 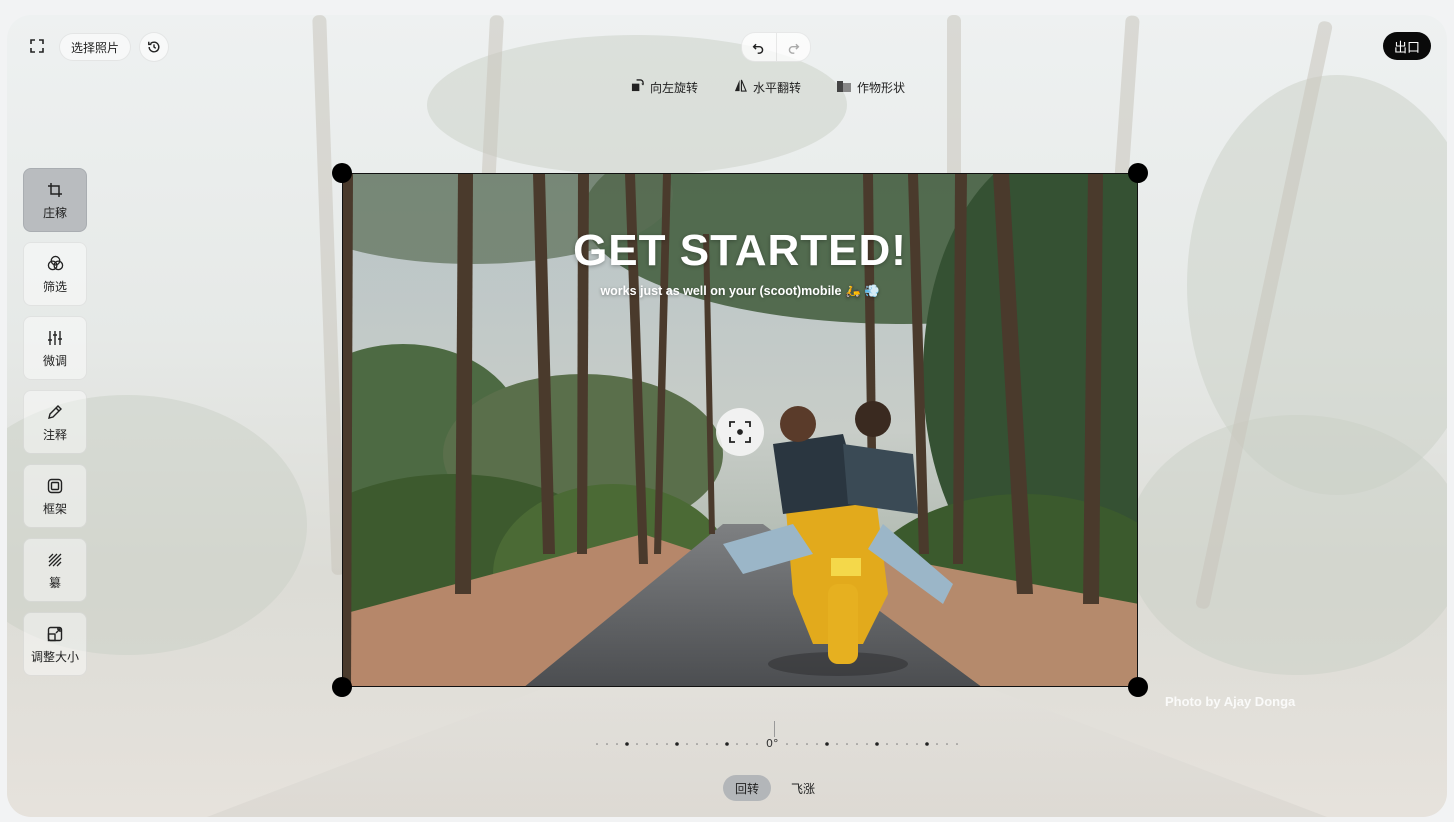 What do you see at coordinates (54, 656) in the screenshot?
I see `sidebar-item-label: 调整大小` at bounding box center [54, 656].